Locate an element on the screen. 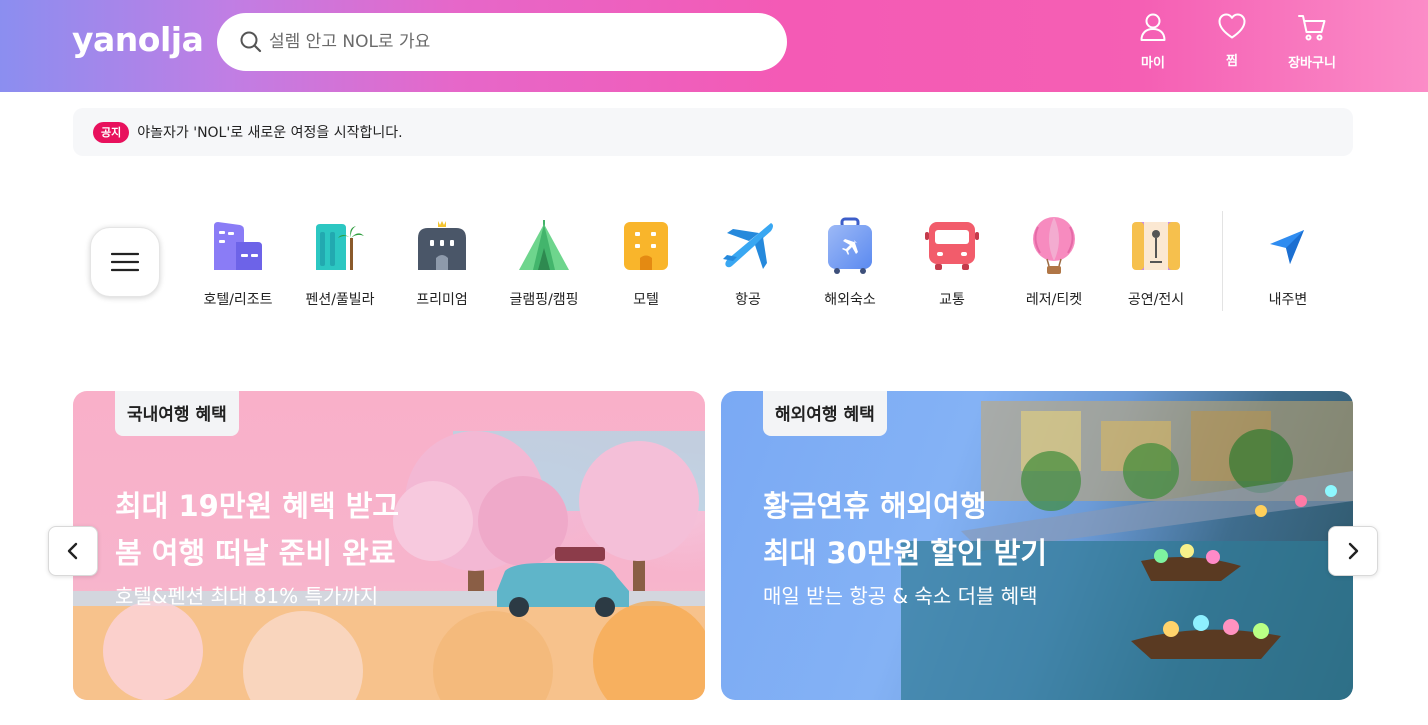  wishlist-label: 찜 is located at coordinates (1232, 61).